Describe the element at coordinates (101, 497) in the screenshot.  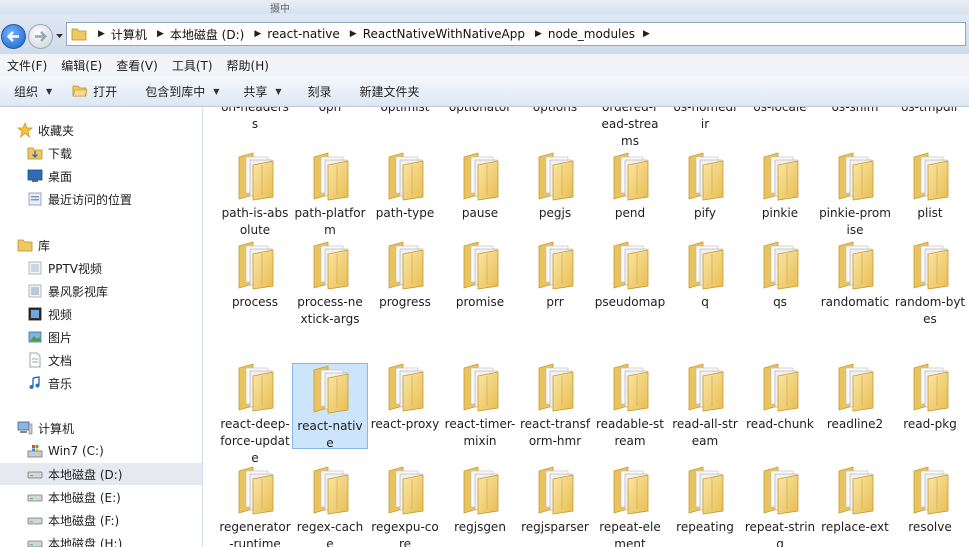
I see `sidebar-item-drive-e: 本地磁盘 (E:)` at that location.